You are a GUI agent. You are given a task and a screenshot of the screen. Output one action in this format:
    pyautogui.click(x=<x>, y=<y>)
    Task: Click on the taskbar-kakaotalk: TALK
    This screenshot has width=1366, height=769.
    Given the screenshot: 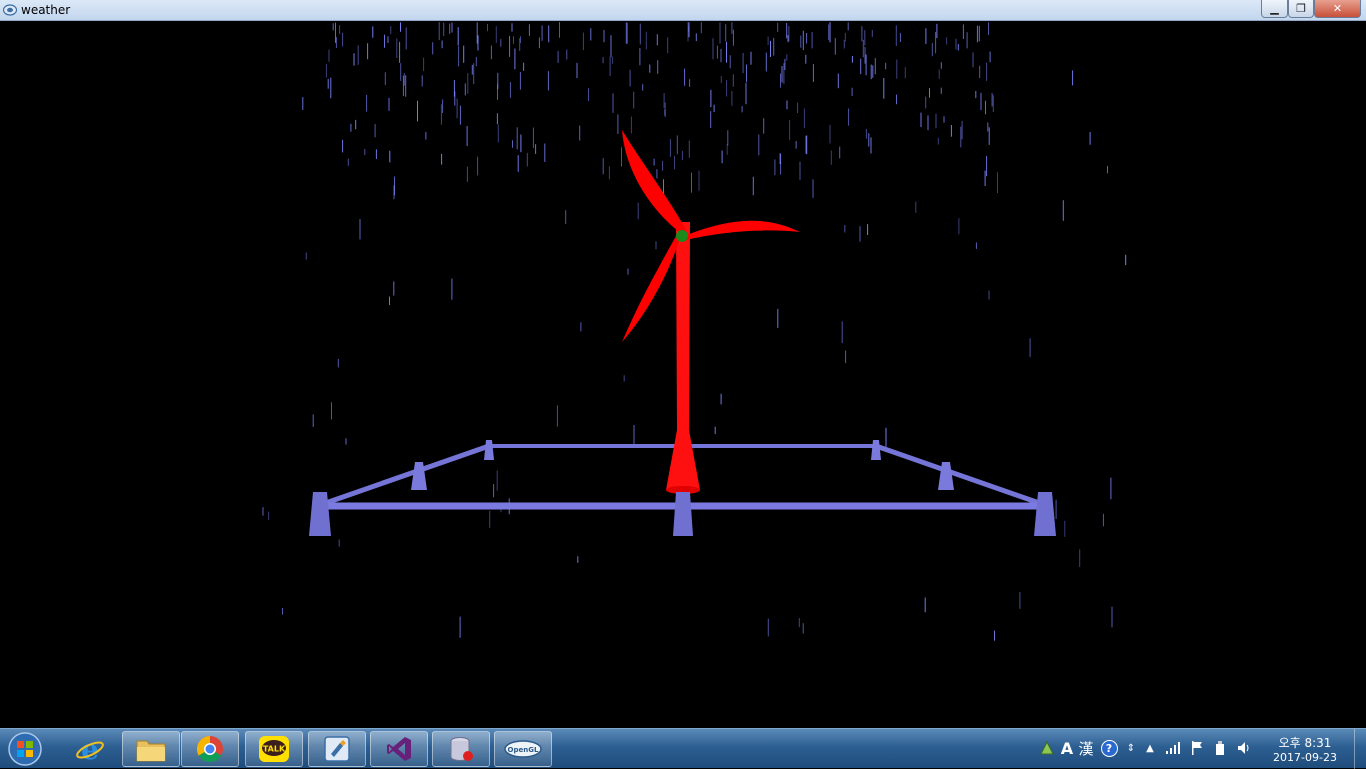 What is the action you would take?
    pyautogui.click(x=274, y=749)
    